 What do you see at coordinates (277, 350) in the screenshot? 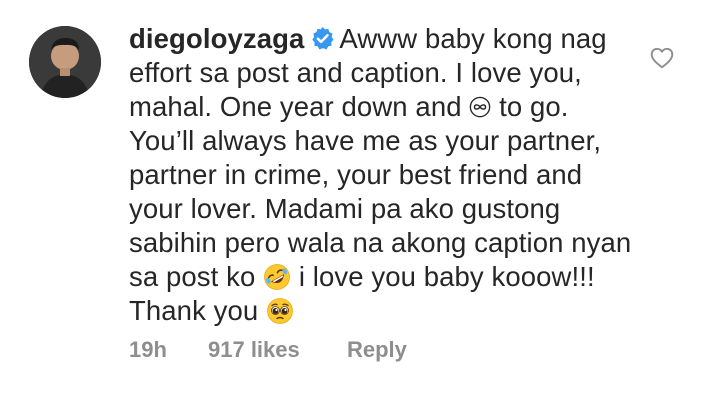
I see `comment-likes-count: 917 likes` at bounding box center [277, 350].